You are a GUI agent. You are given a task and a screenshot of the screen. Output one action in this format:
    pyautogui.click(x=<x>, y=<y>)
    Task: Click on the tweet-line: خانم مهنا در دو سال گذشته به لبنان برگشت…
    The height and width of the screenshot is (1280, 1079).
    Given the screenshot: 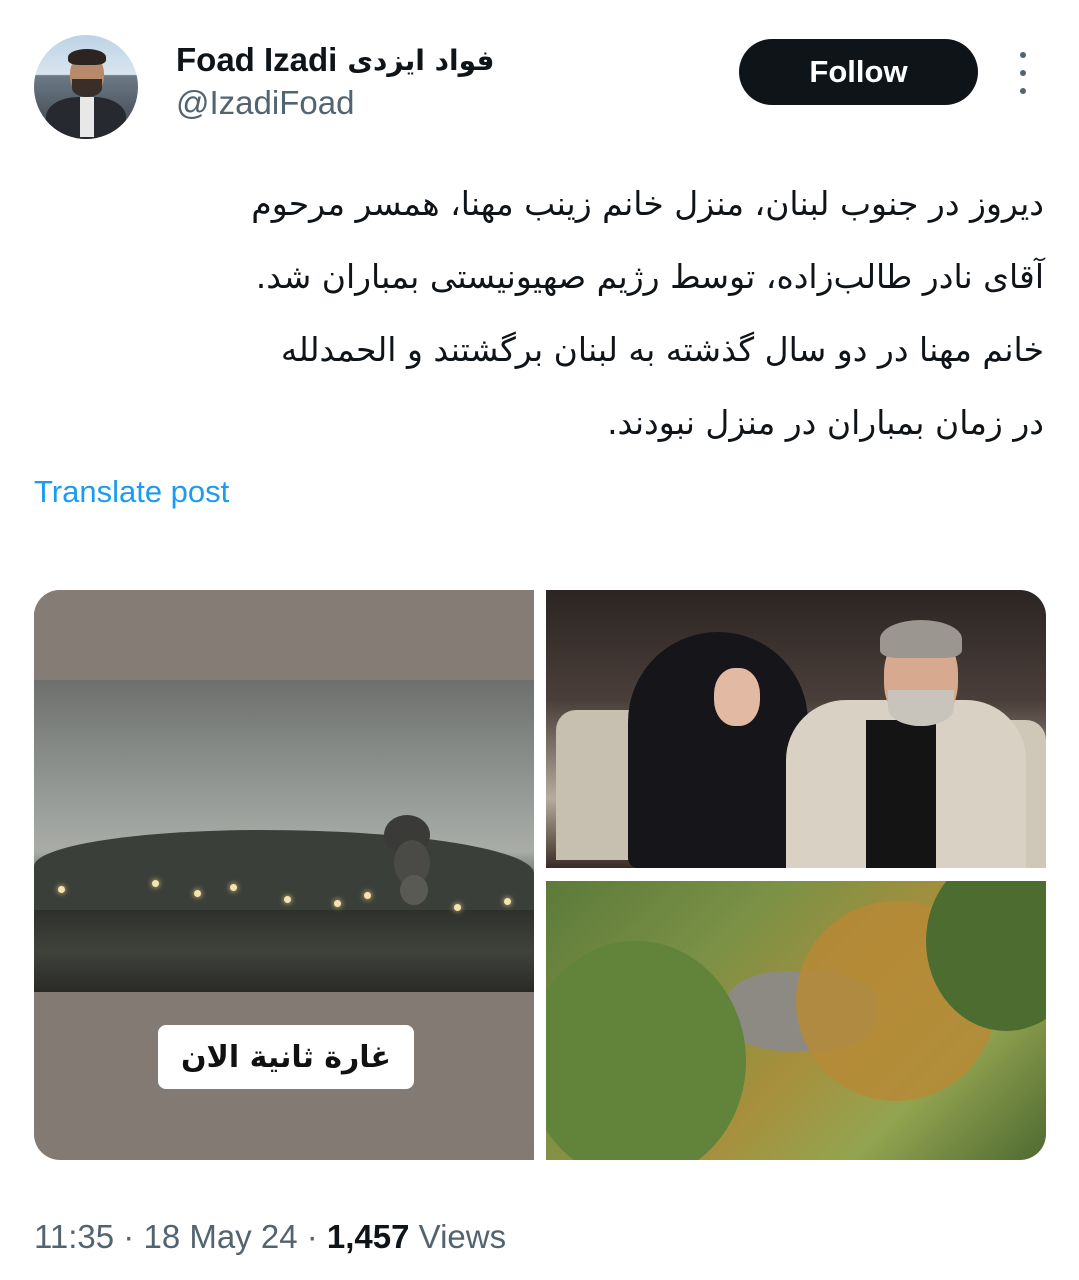 What is the action you would take?
    pyautogui.click(x=662, y=349)
    